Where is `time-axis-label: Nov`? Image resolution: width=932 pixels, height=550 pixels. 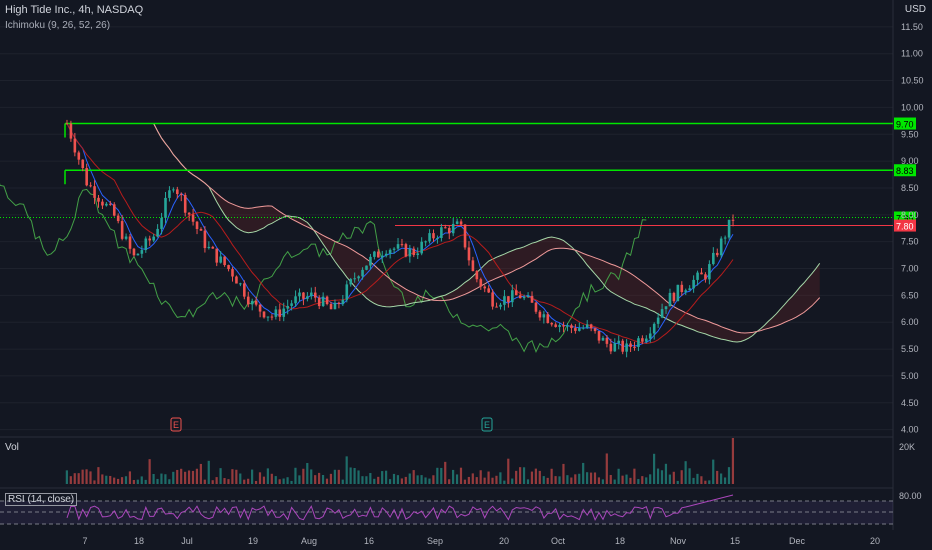 time-axis-label: Nov is located at coordinates (678, 541).